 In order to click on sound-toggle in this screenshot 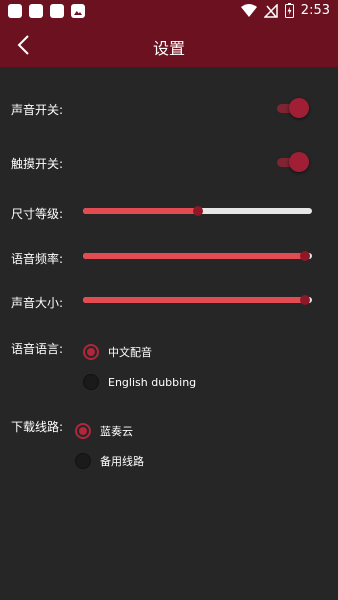, I will do `click(293, 108)`.